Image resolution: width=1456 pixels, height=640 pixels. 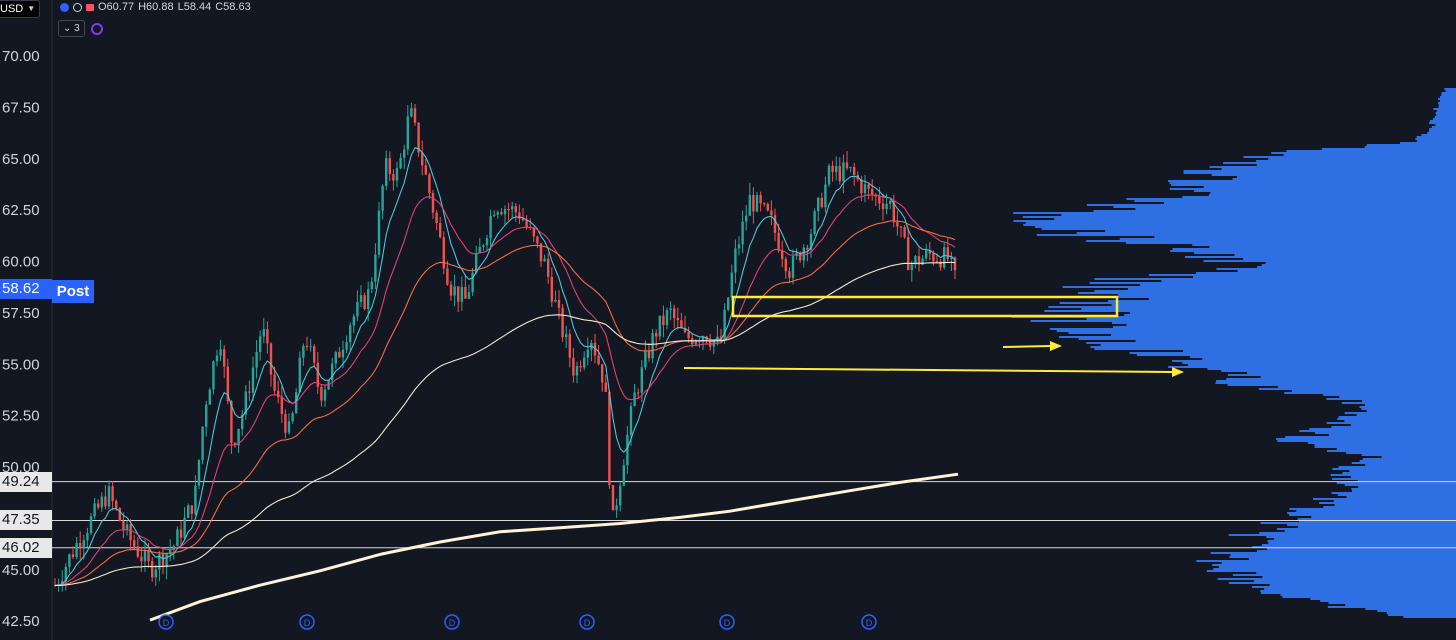 What do you see at coordinates (71, 28) in the screenshot?
I see `indicators-collapse-button: ⌄ 3` at bounding box center [71, 28].